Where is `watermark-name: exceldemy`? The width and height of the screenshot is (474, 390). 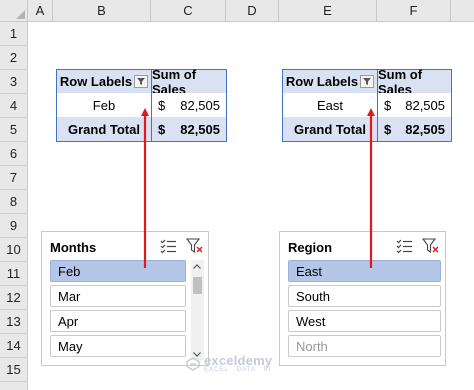 watermark-name: exceldemy is located at coordinates (238, 360).